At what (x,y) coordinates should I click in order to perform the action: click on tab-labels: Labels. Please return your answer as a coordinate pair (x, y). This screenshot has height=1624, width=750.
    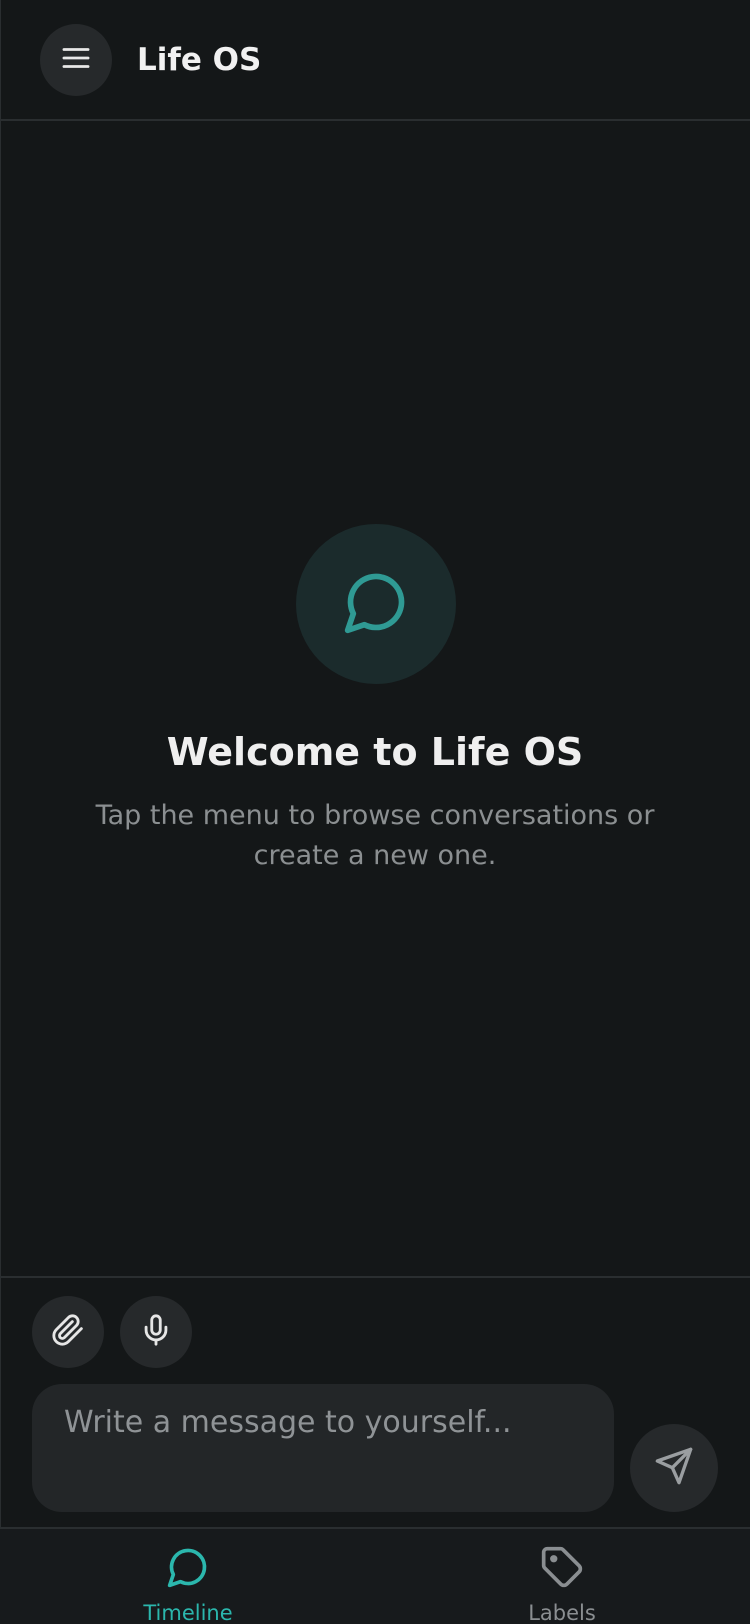
    Looking at the image, I should click on (562, 1584).